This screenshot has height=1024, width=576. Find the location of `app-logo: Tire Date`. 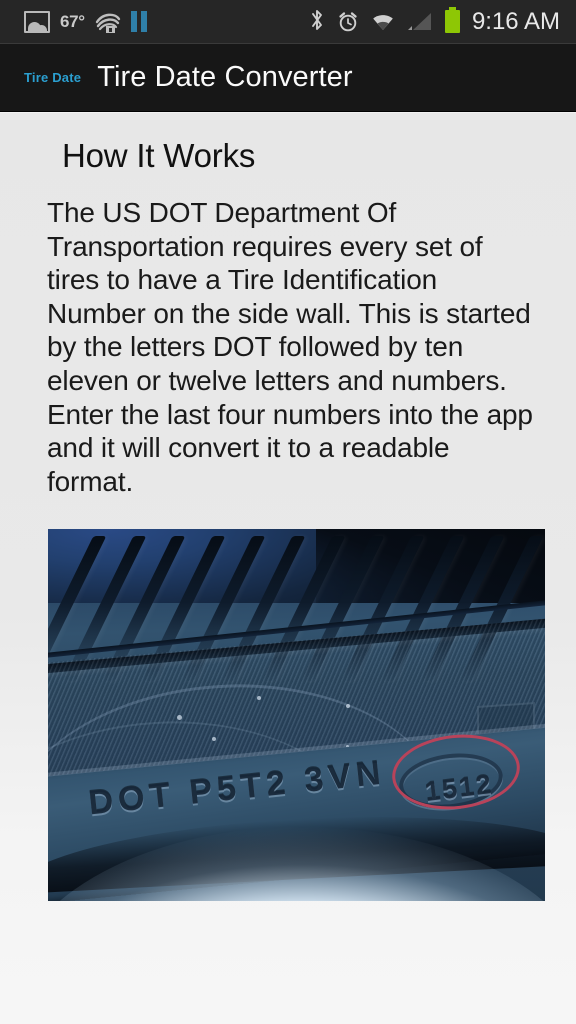

app-logo: Tire Date is located at coordinates (40, 77).